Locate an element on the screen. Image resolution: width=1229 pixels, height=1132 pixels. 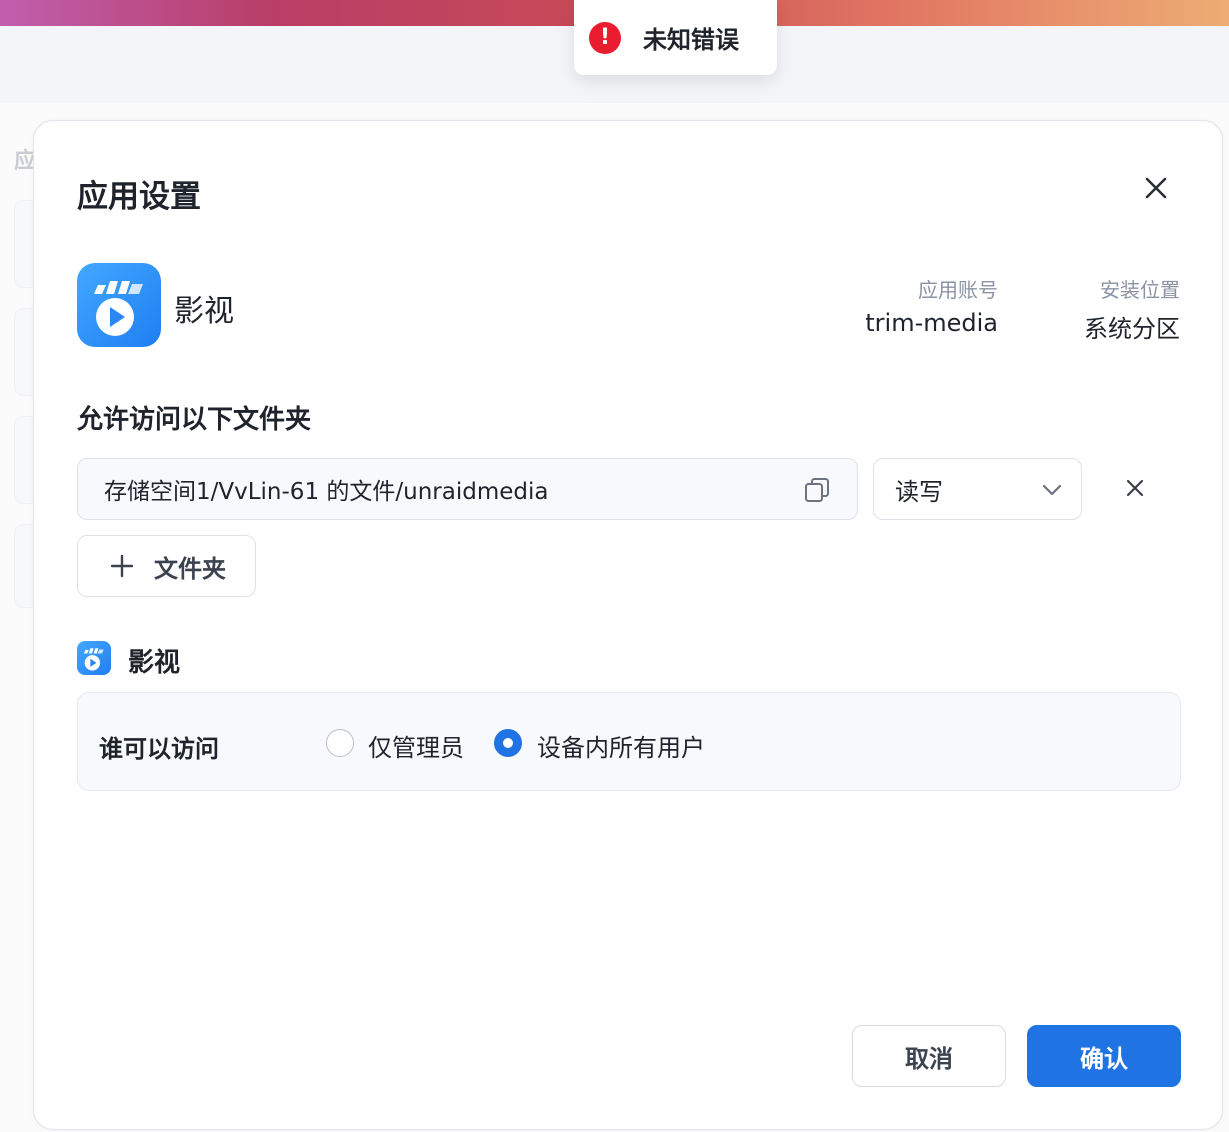
install-location-value: 系统分区 is located at coordinates (1132, 329).